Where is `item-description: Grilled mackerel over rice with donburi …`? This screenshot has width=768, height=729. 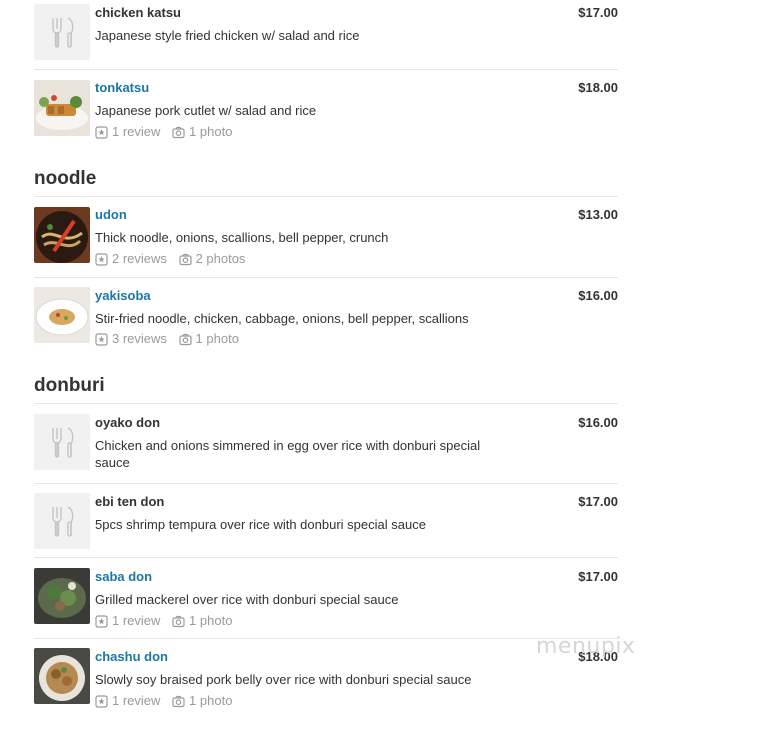 item-description: Grilled mackerel over rice with donburi … is located at coordinates (247, 599).